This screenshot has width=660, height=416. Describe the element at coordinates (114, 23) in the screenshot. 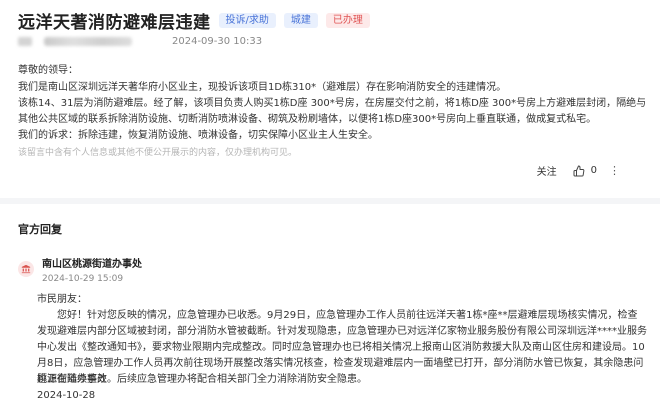

I see `page-title: 远洋天著消防避难层违建` at that location.